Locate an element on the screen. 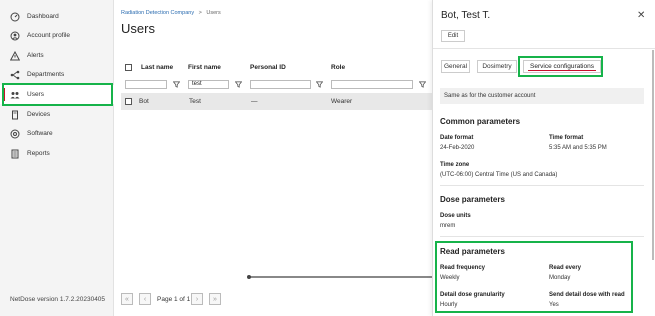 This screenshot has height=316, width=655. cell-last-name: Bot is located at coordinates (144, 101).